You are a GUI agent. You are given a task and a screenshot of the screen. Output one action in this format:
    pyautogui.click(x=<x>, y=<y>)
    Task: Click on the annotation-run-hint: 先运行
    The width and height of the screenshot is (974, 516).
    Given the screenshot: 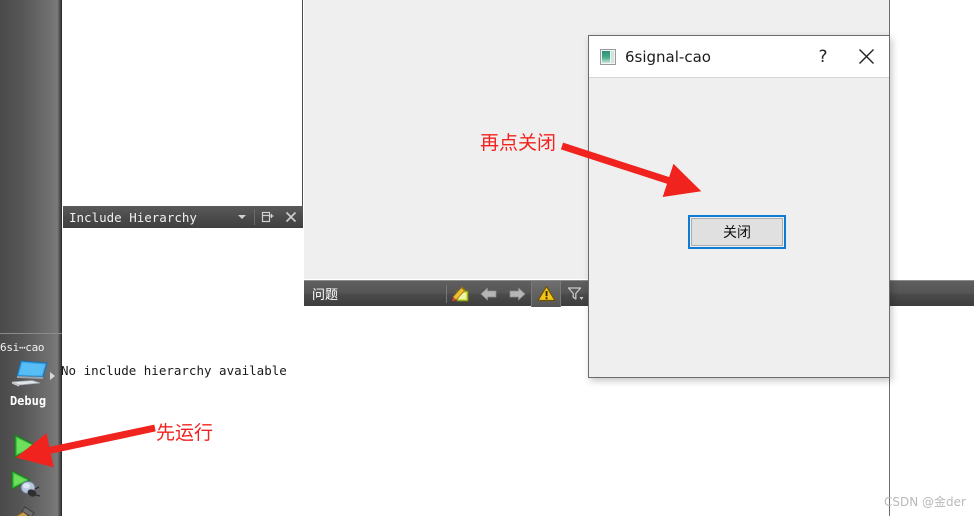 What is the action you would take?
    pyautogui.click(x=185, y=433)
    